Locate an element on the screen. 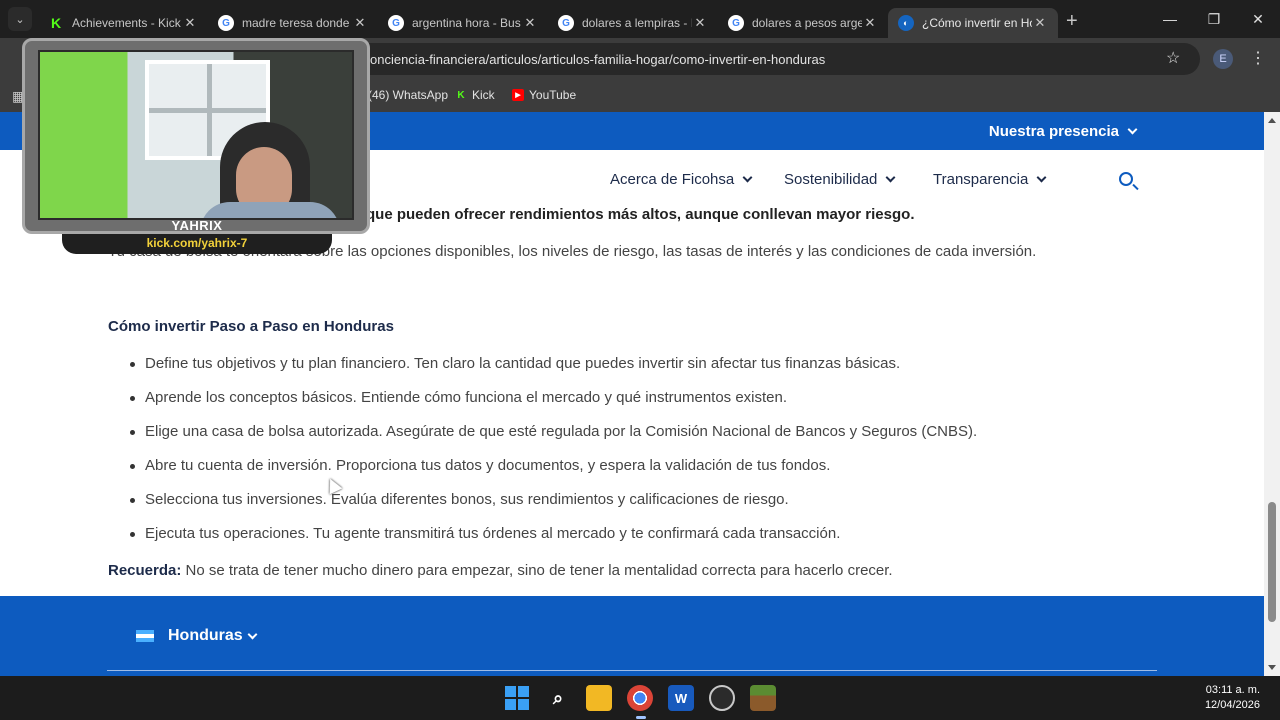  bookmark-youtube-label: YouTube is located at coordinates (553, 95).